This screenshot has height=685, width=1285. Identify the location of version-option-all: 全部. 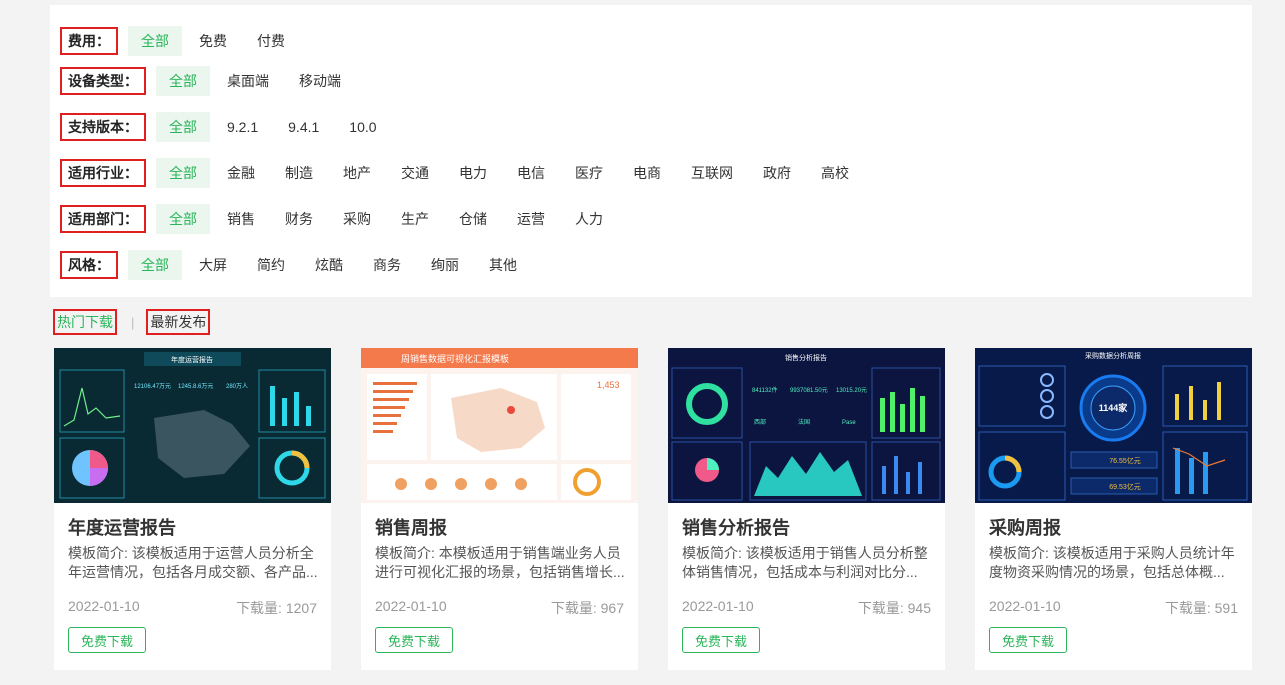
(183, 127).